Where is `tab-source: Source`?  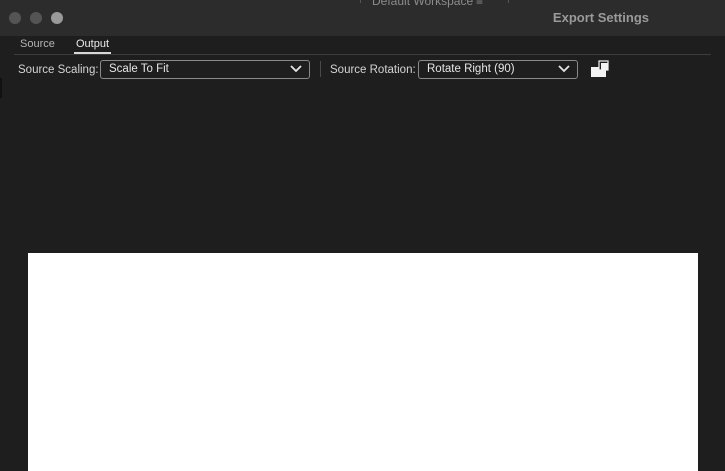
tab-source: Source is located at coordinates (37, 44).